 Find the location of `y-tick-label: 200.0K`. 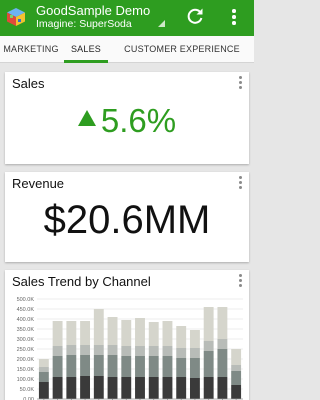

y-tick-label: 200.0K is located at coordinates (26, 360).